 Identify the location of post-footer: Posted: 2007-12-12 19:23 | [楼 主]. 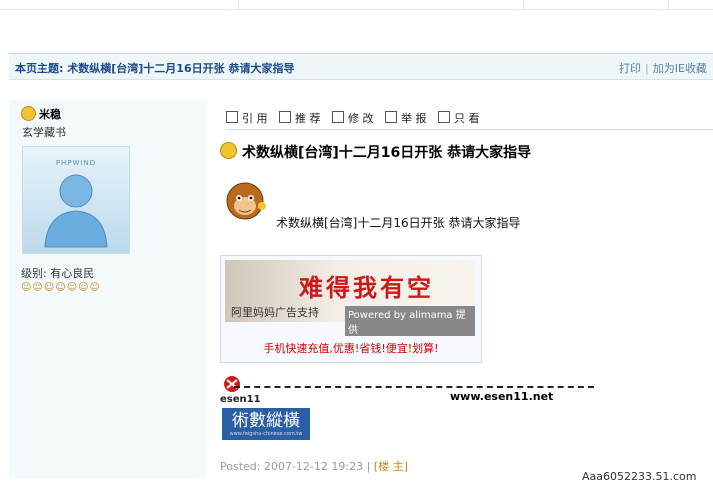
(314, 466).